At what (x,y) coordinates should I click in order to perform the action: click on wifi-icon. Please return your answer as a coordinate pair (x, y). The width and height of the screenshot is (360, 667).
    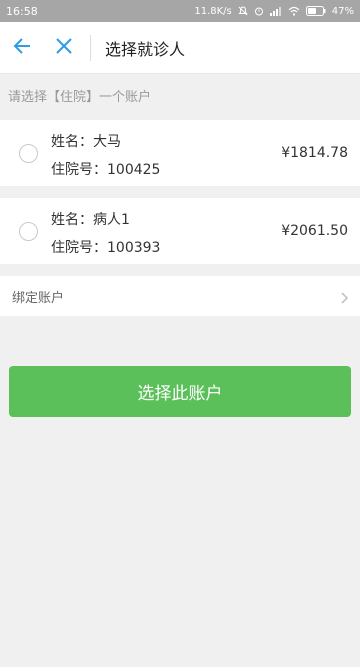
    Looking at the image, I should click on (294, 11).